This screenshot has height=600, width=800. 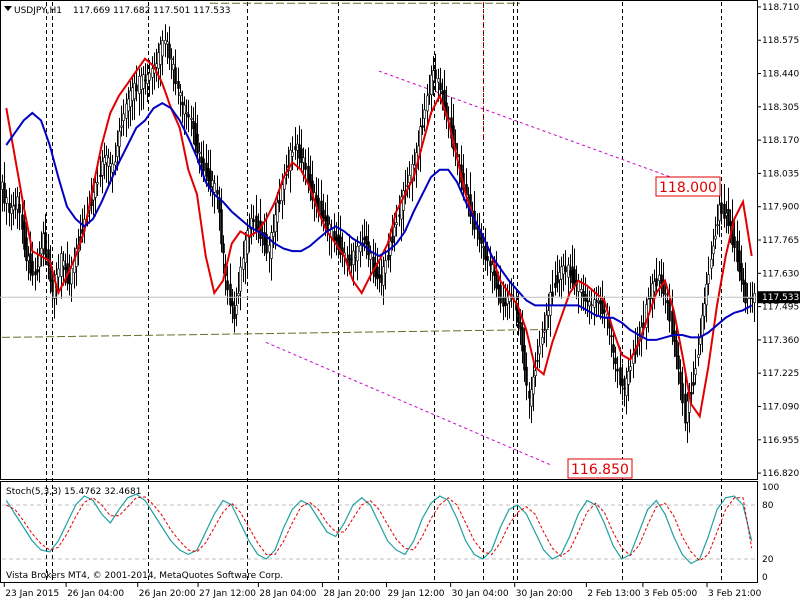 What do you see at coordinates (780, 274) in the screenshot?
I see `price-tick-label: 117.630` at bounding box center [780, 274].